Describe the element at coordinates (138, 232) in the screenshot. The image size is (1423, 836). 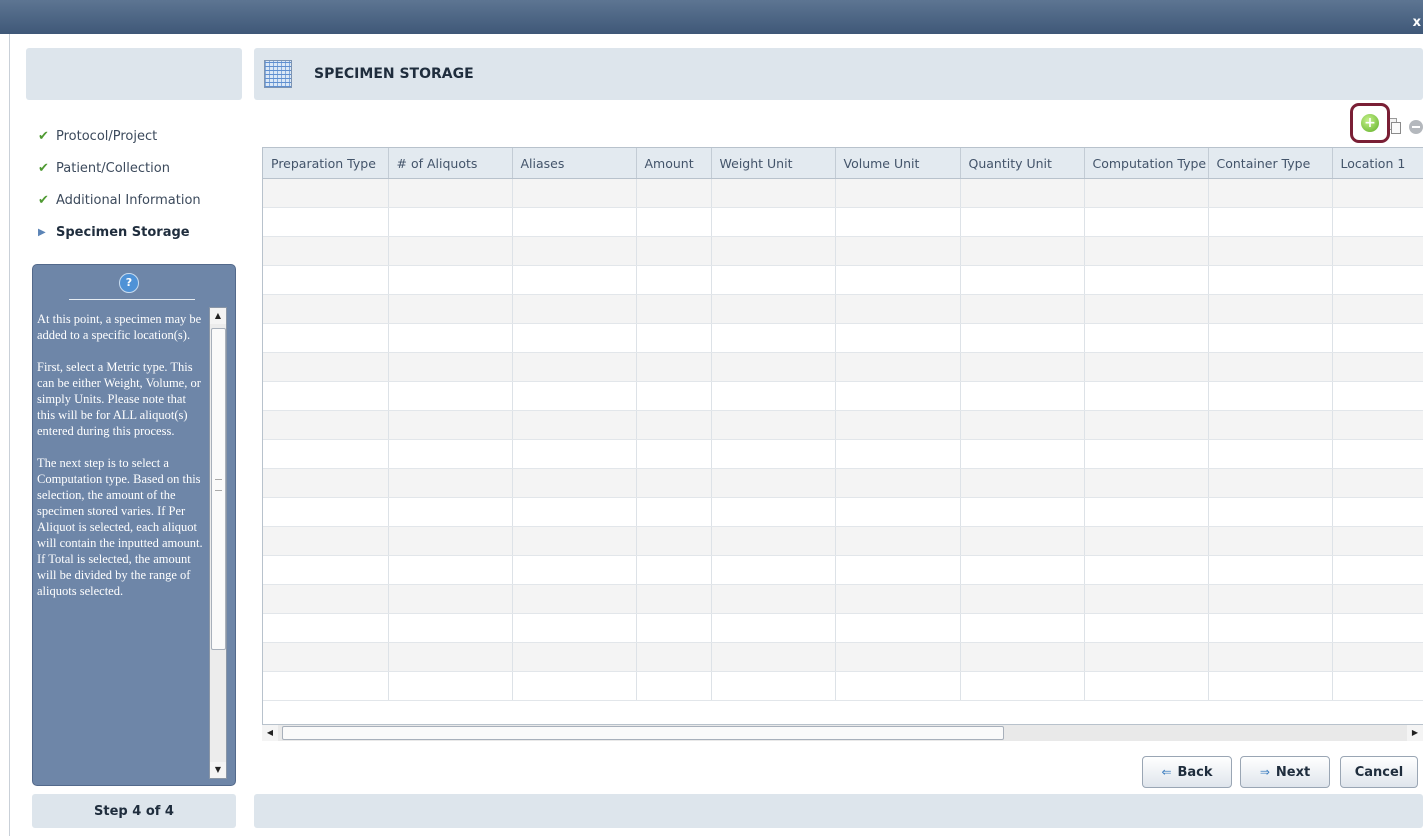
I see `wizard-step-specimen-storage: ▶ Specimen Storage` at that location.